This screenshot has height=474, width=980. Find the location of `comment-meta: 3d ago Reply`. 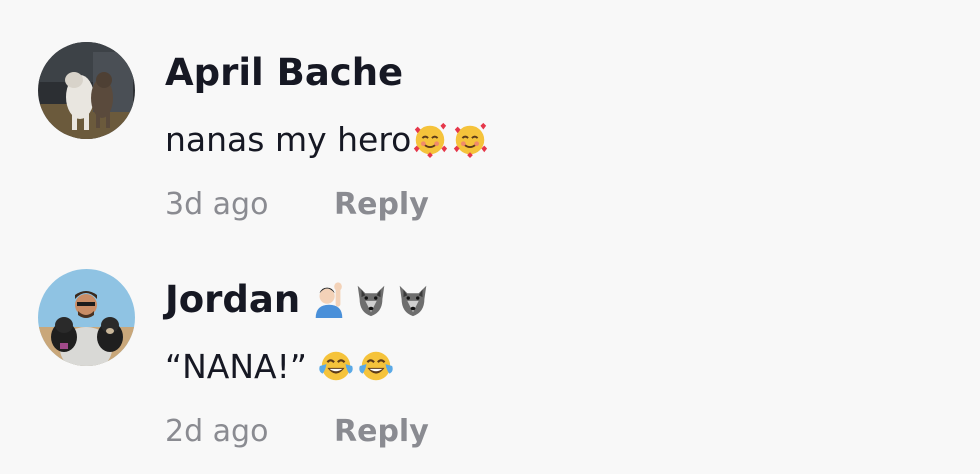

comment-meta: 3d ago Reply is located at coordinates (297, 205).